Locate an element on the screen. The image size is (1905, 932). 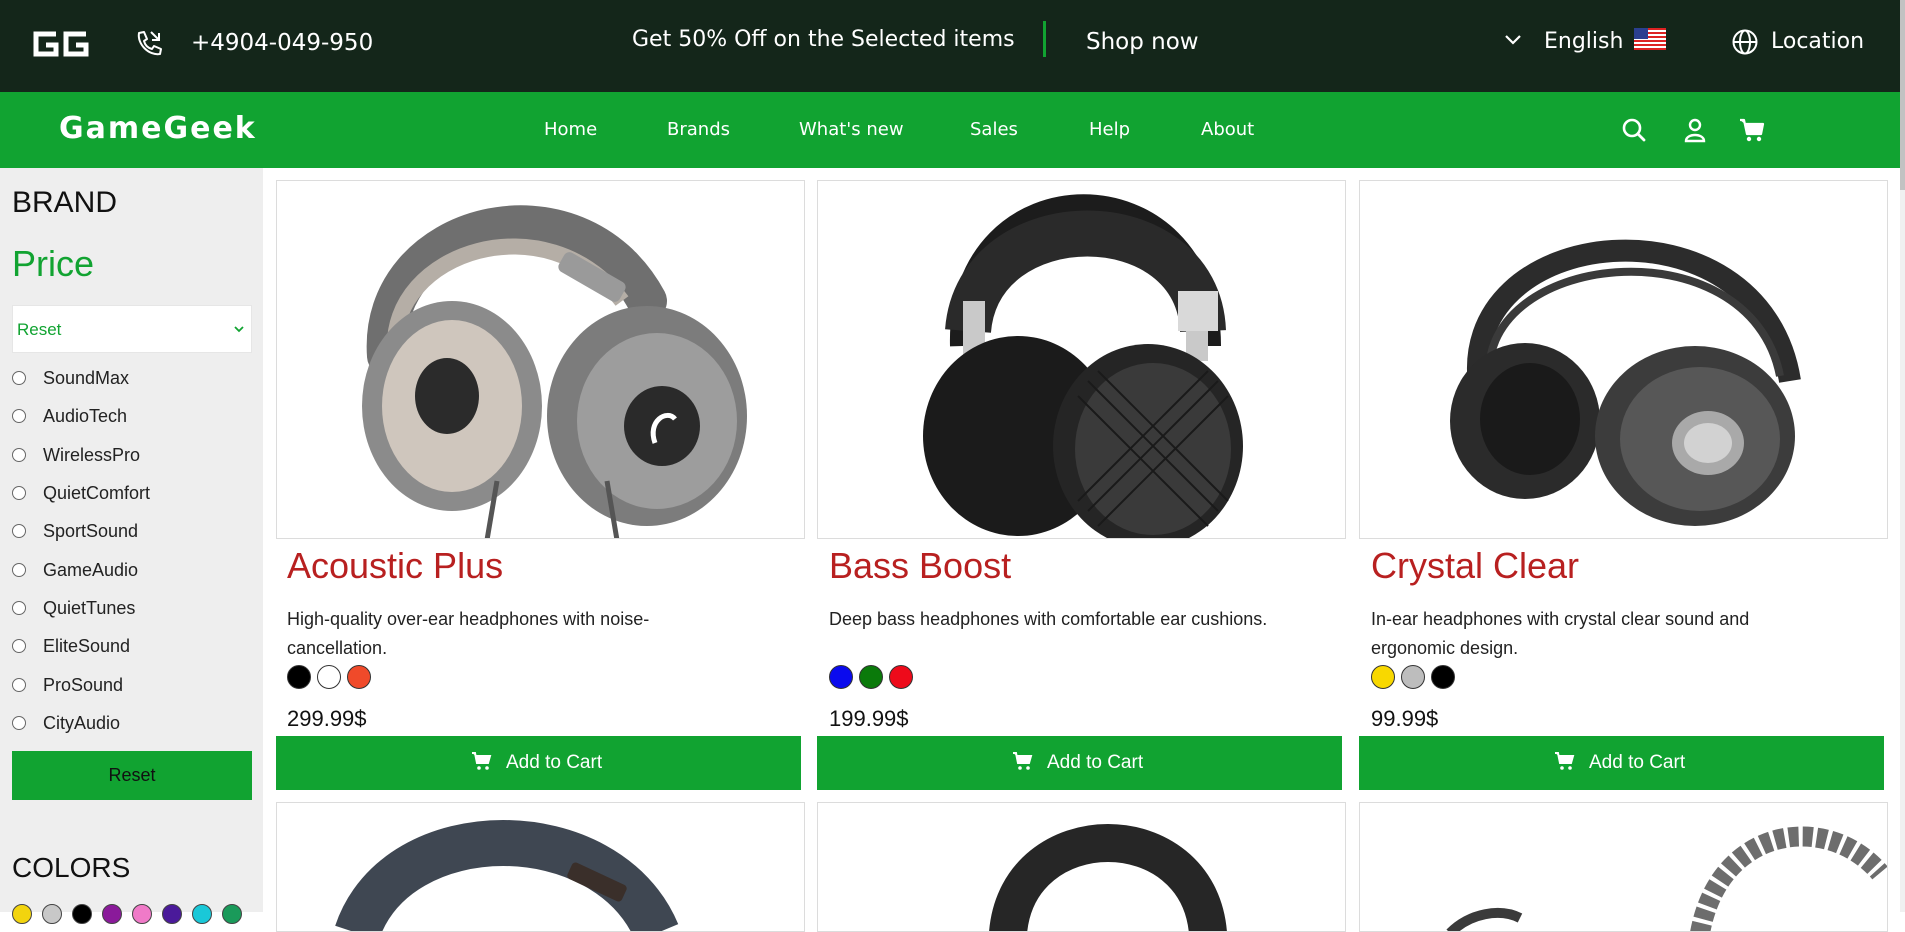
promo-text: Get 50% Off on the Selected items is located at coordinates (823, 39).